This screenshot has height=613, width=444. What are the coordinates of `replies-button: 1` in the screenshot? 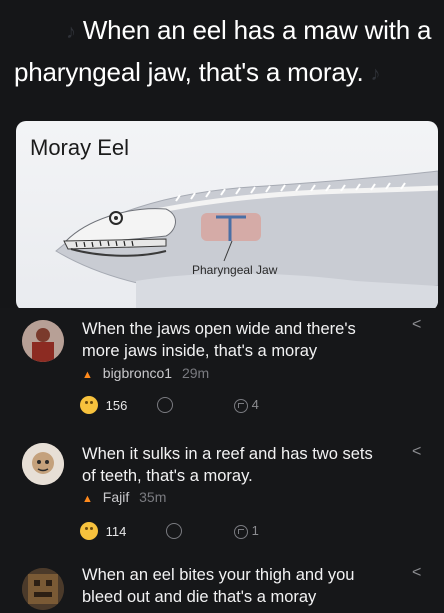 It's located at (246, 531).